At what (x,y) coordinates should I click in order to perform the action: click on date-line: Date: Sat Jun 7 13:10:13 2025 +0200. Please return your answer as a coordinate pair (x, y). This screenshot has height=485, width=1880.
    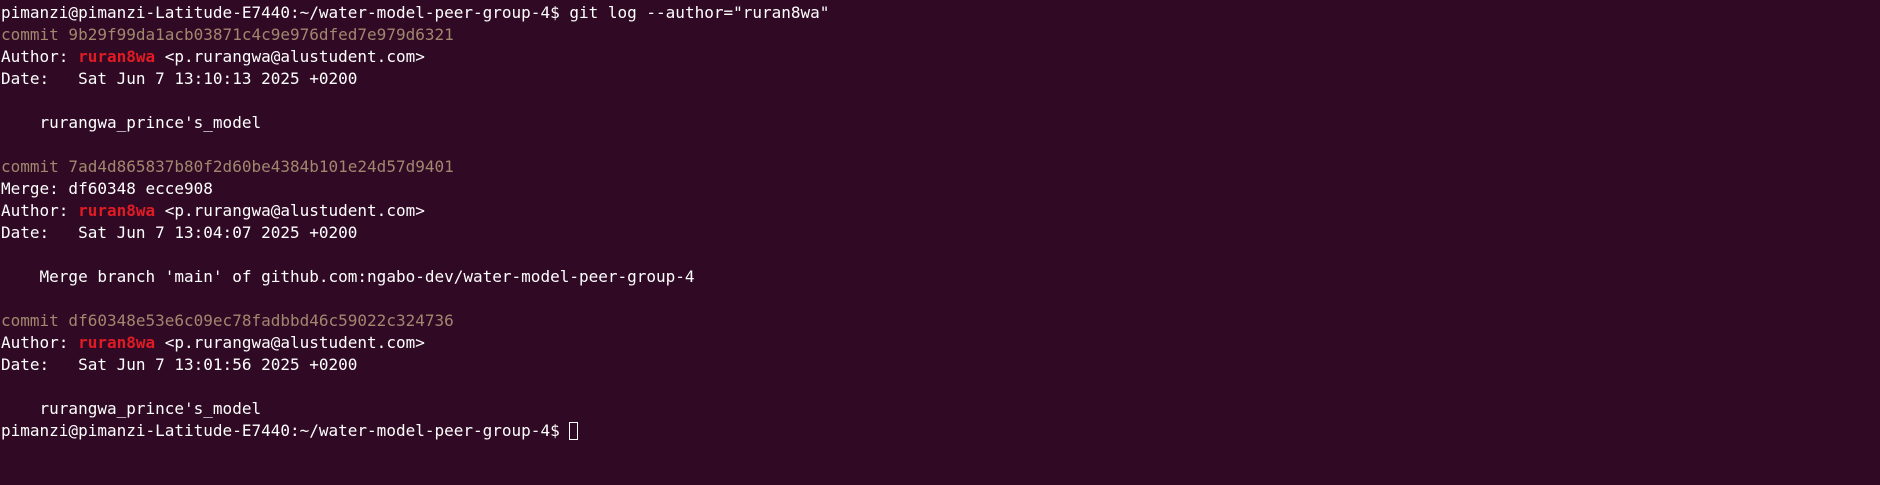
    Looking at the image, I should click on (179, 78).